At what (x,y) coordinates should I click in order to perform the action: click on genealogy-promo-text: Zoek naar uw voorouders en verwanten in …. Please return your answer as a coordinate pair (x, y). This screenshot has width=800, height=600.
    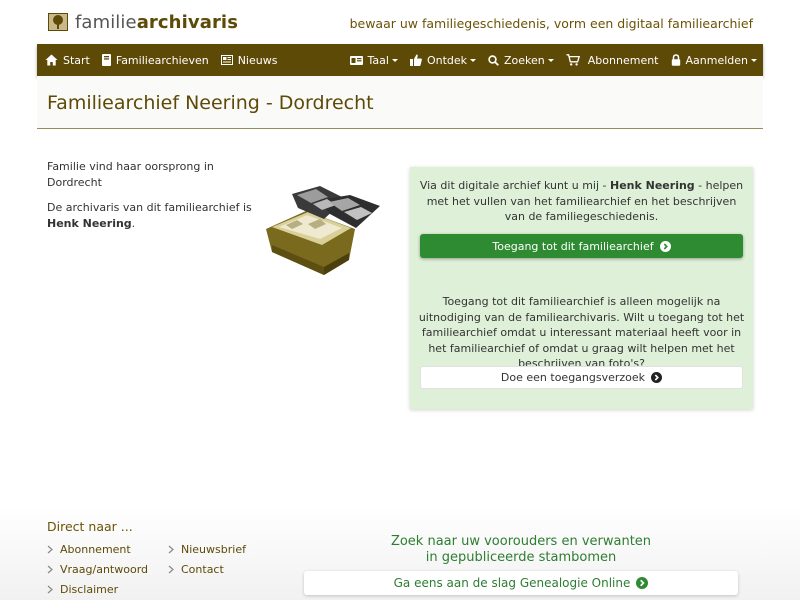
    Looking at the image, I should click on (521, 549).